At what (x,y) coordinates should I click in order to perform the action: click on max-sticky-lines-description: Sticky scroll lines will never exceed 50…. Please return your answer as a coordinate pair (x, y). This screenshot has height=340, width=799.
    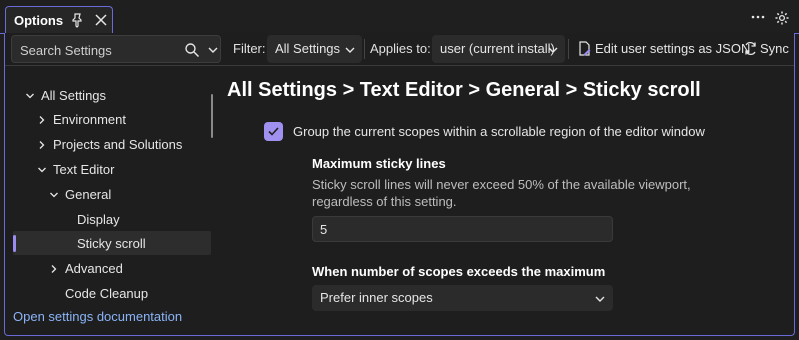
    Looking at the image, I should click on (501, 184).